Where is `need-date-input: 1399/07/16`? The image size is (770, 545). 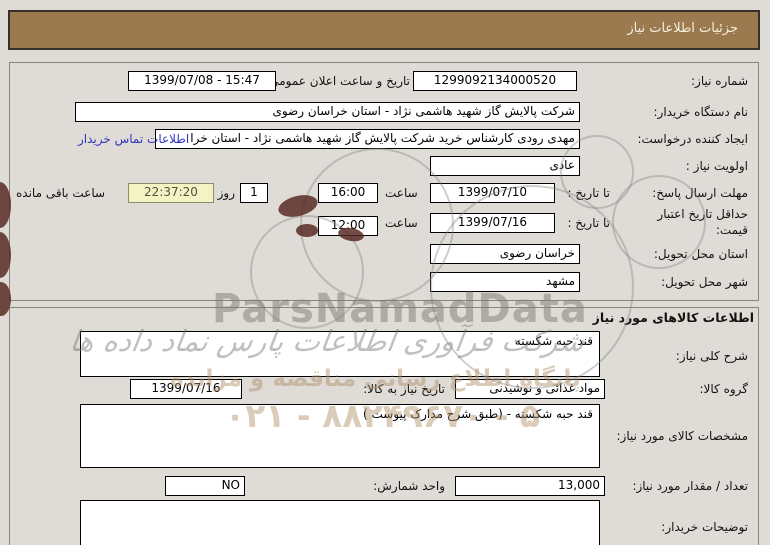 need-date-input: 1399/07/16 is located at coordinates (186, 389).